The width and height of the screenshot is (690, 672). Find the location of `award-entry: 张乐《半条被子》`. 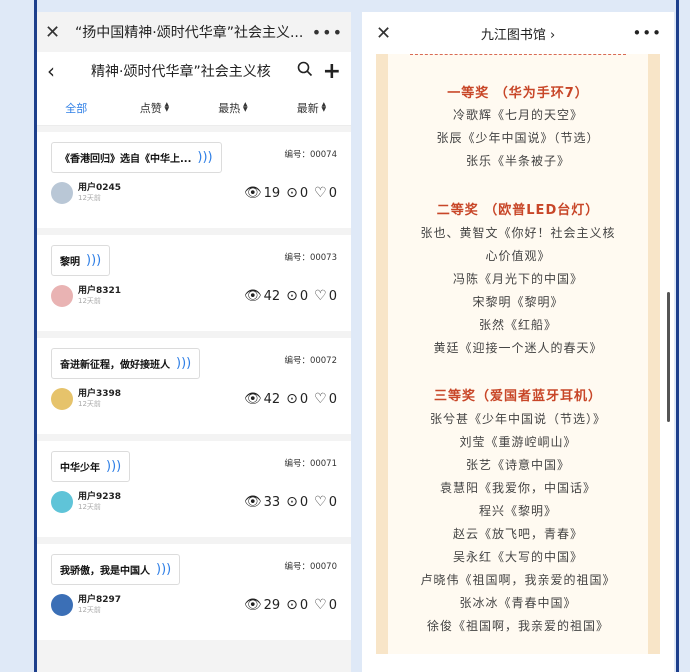

award-entry: 张乐《半条被子》 is located at coordinates (517, 161).